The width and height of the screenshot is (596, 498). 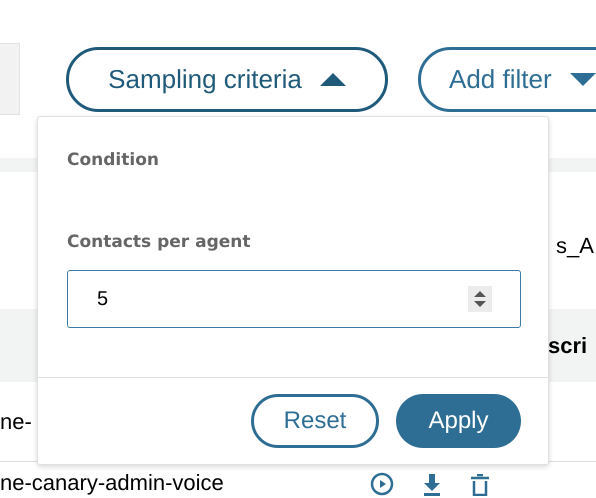 What do you see at coordinates (294, 299) in the screenshot?
I see `number-field: 5` at bounding box center [294, 299].